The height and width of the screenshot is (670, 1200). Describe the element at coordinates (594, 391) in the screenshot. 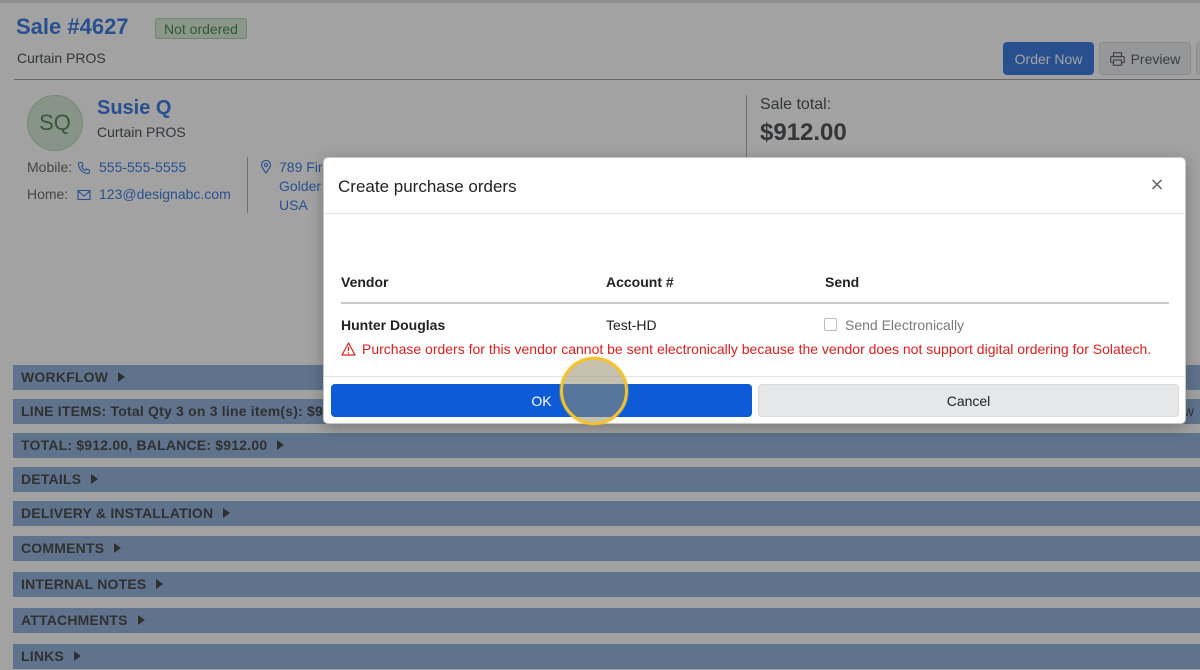

I see `click-indicator` at that location.